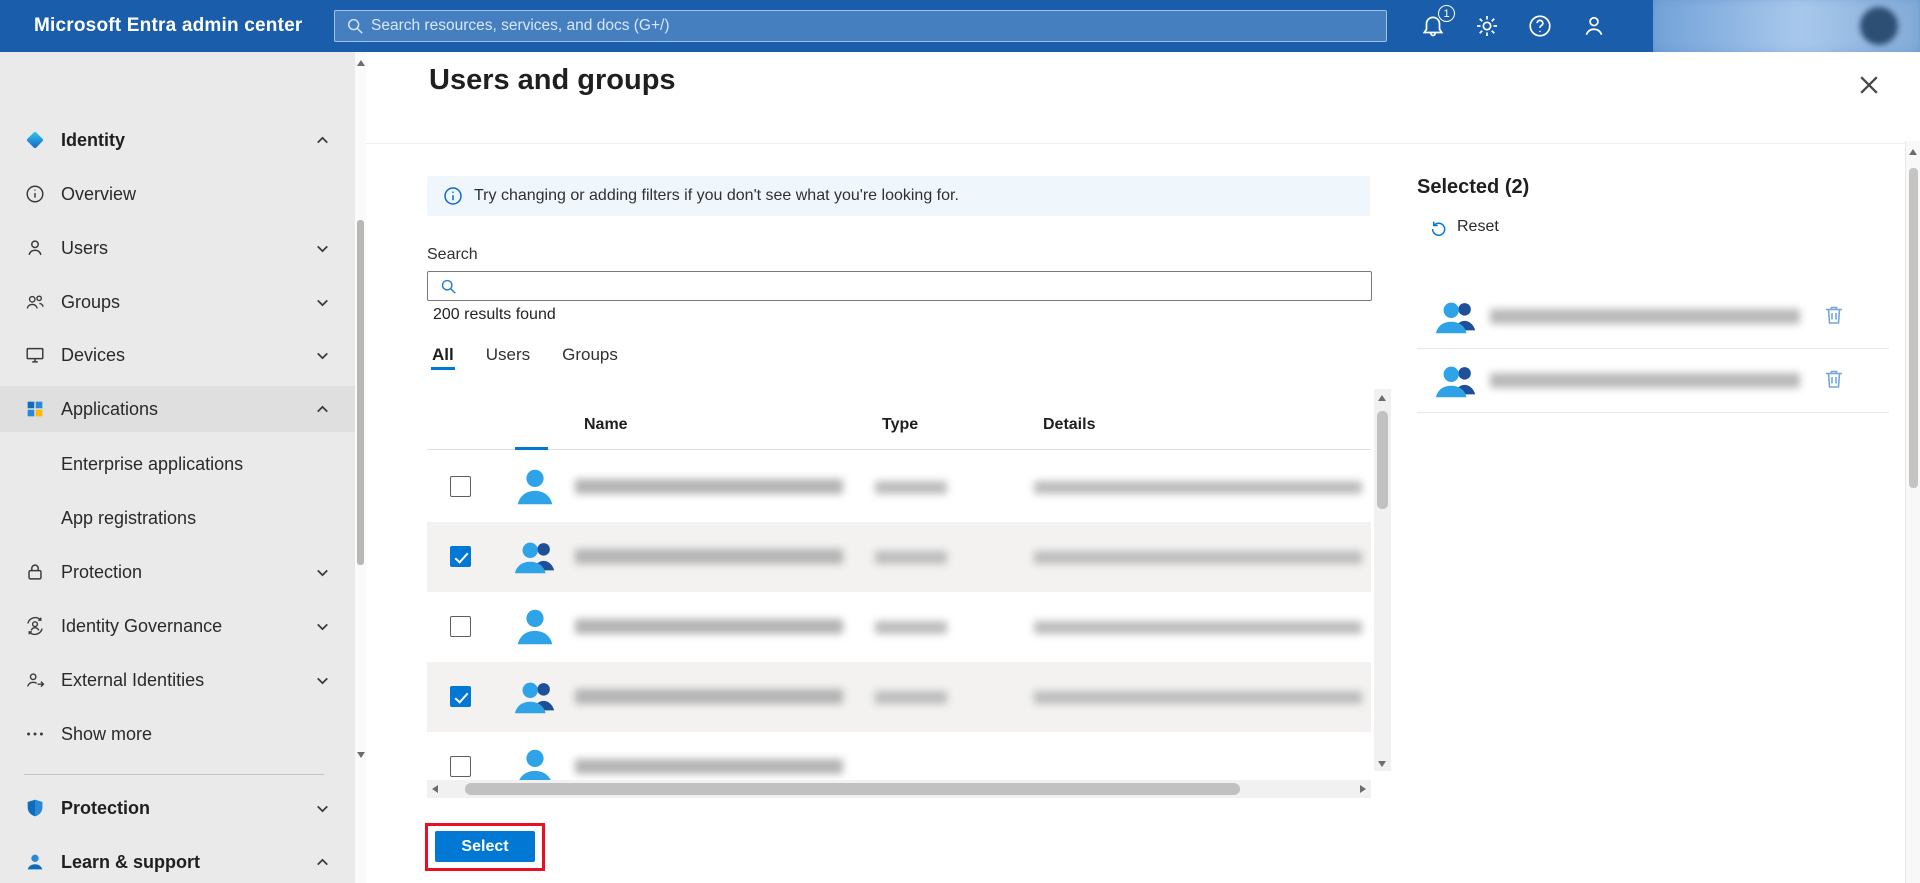 The height and width of the screenshot is (883, 1920). What do you see at coordinates (35, 626) in the screenshot?
I see `governance-icon` at bounding box center [35, 626].